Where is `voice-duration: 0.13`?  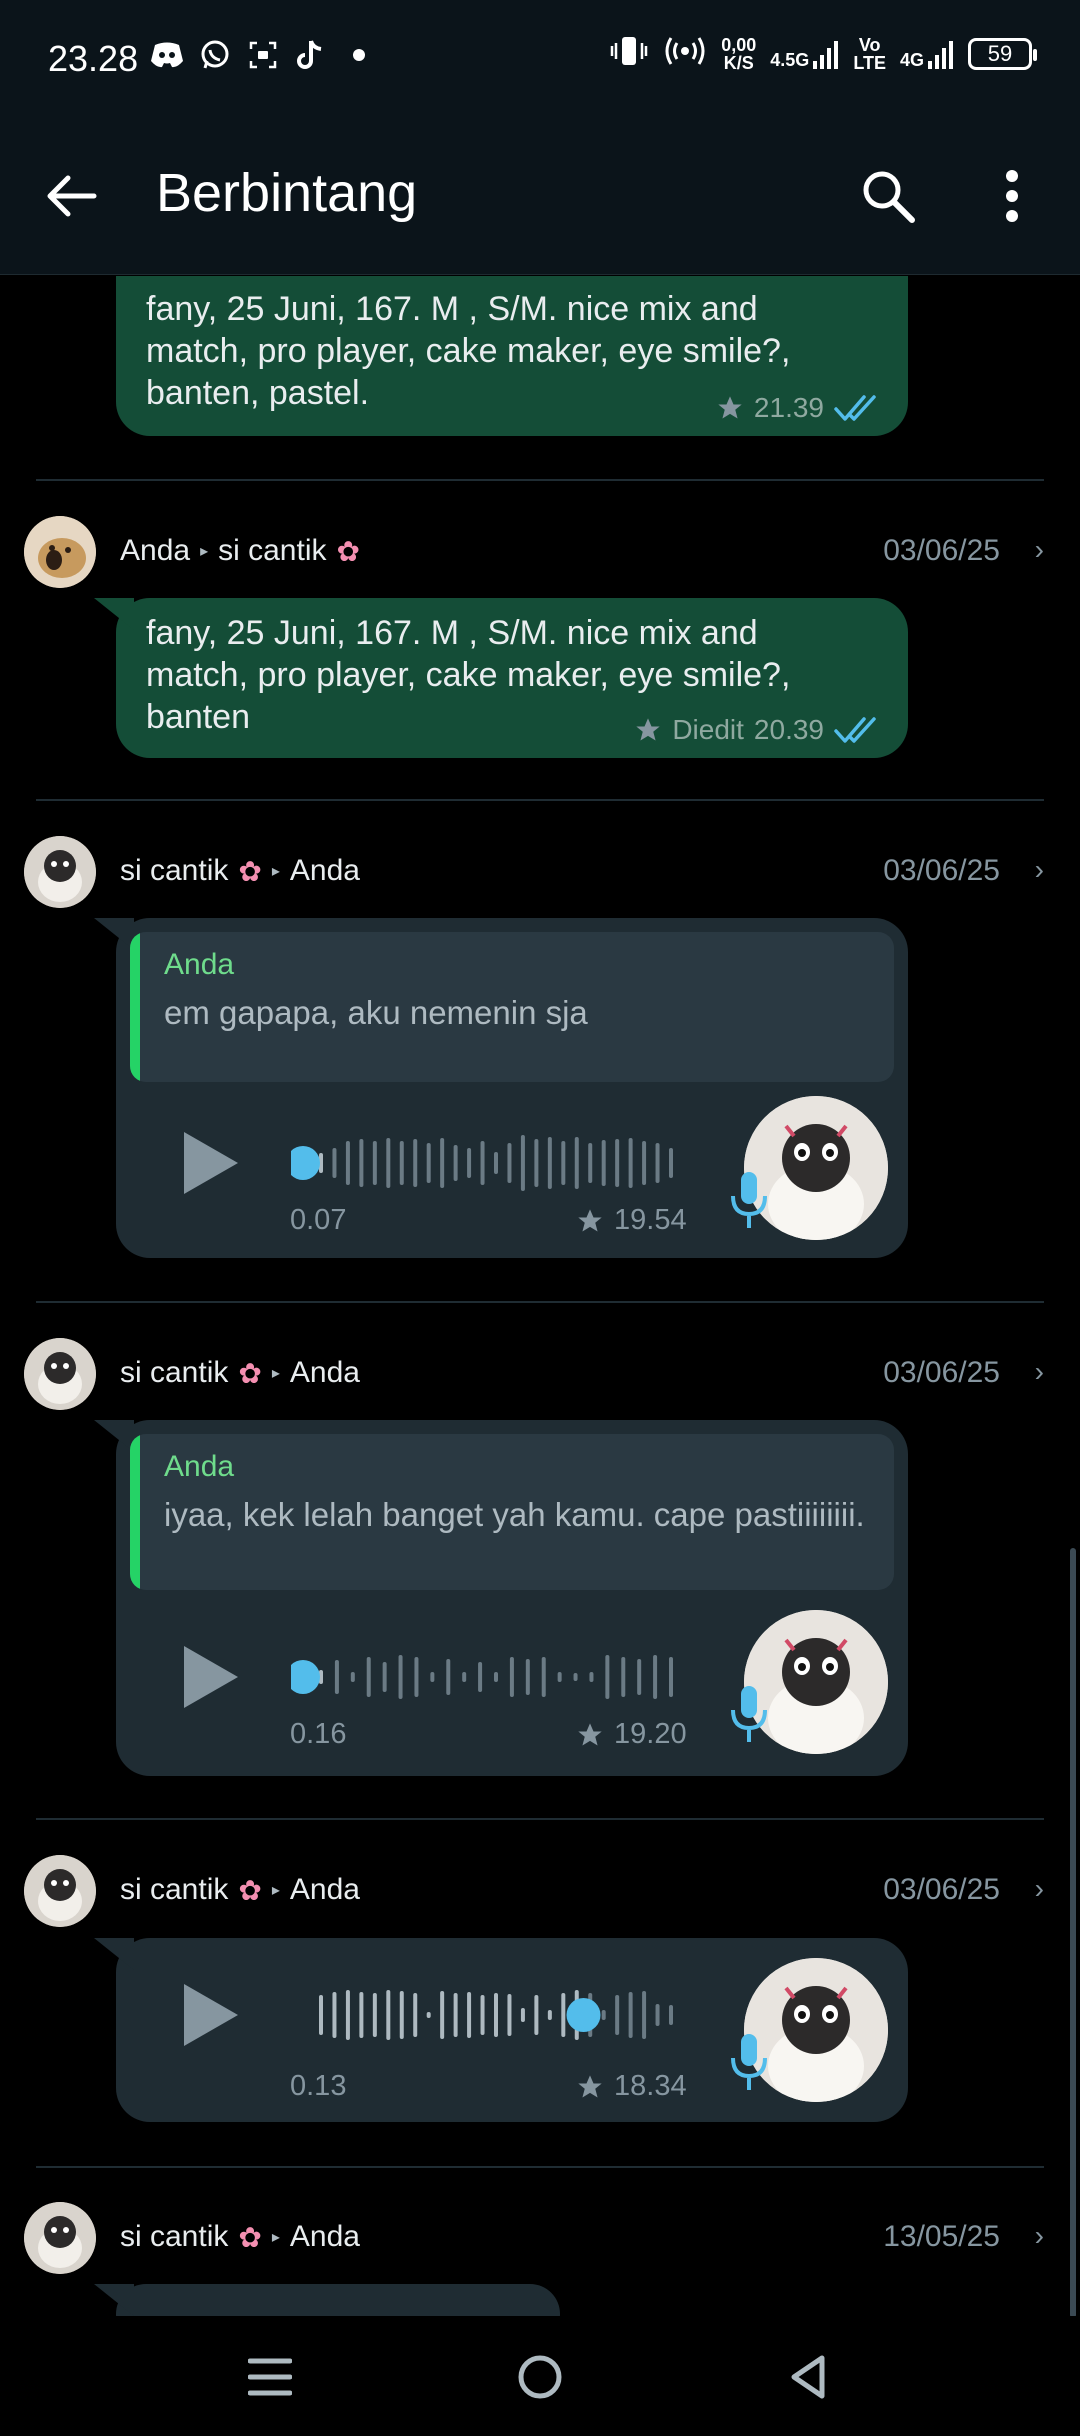
voice-duration: 0.13 is located at coordinates (318, 2086).